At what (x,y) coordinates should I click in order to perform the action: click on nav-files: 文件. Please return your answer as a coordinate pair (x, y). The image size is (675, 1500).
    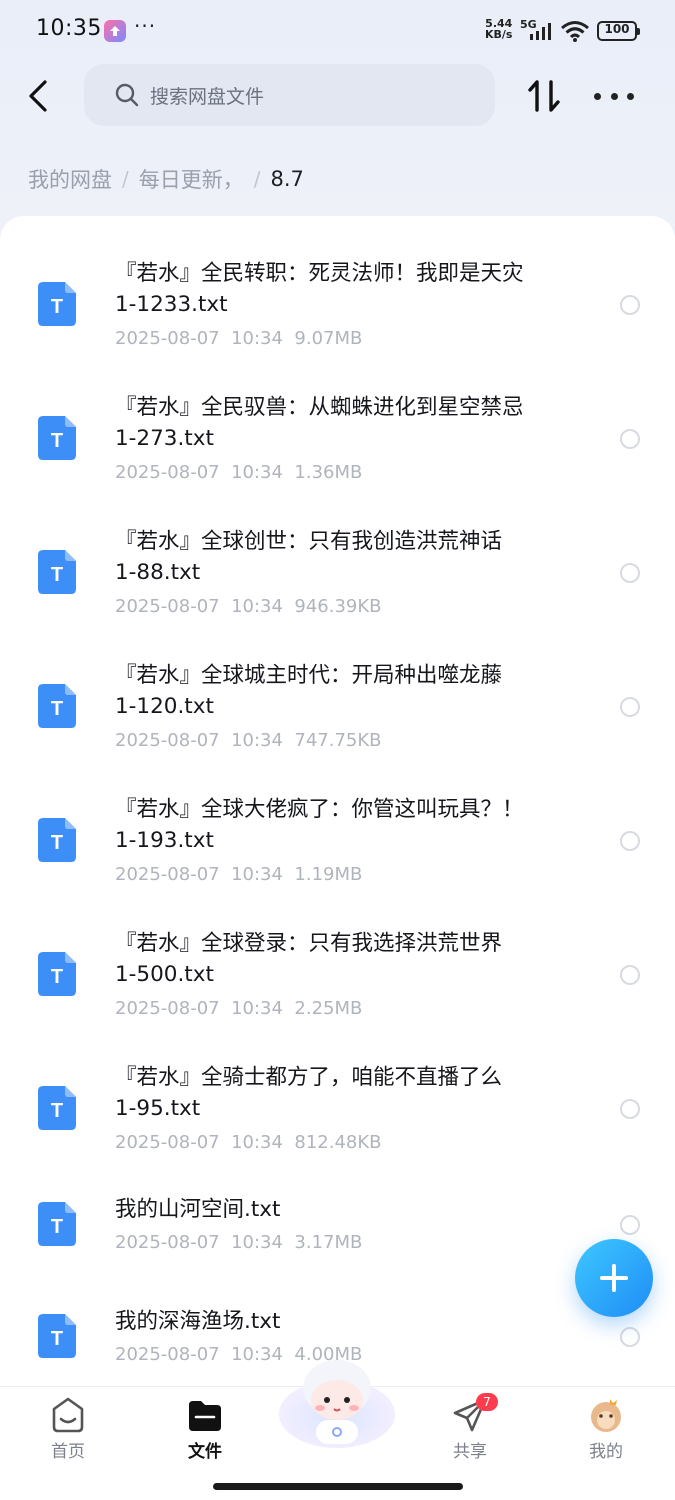
    Looking at the image, I should click on (205, 1428).